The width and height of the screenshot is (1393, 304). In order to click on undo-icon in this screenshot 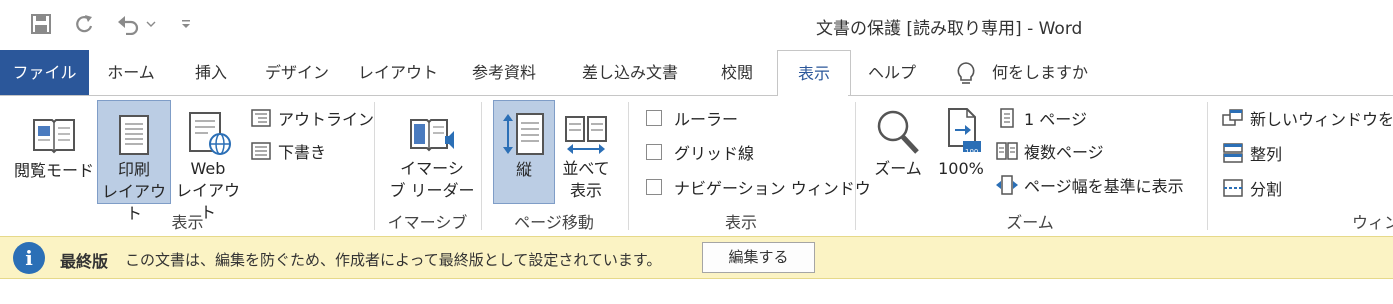, I will do `click(128, 24)`.